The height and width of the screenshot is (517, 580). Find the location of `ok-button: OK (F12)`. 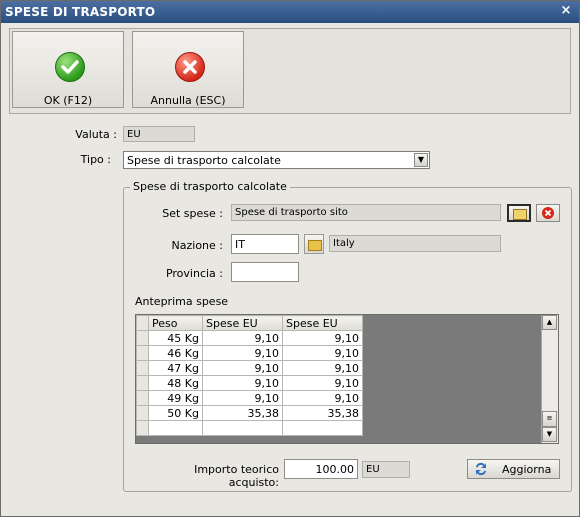

ok-button: OK (F12) is located at coordinates (68, 69).